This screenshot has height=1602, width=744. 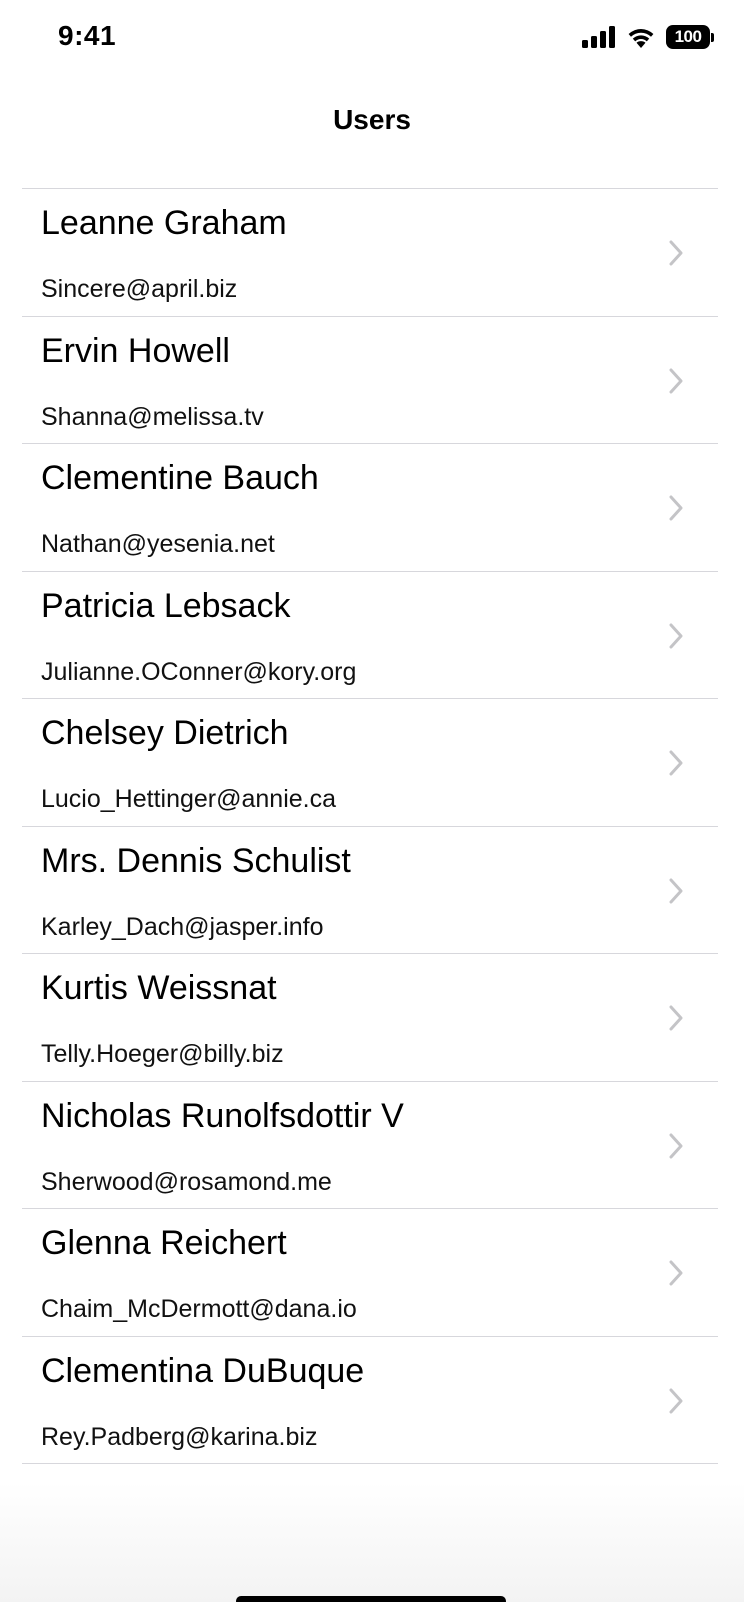 What do you see at coordinates (164, 223) in the screenshot?
I see `user-name: Leanne Graham` at bounding box center [164, 223].